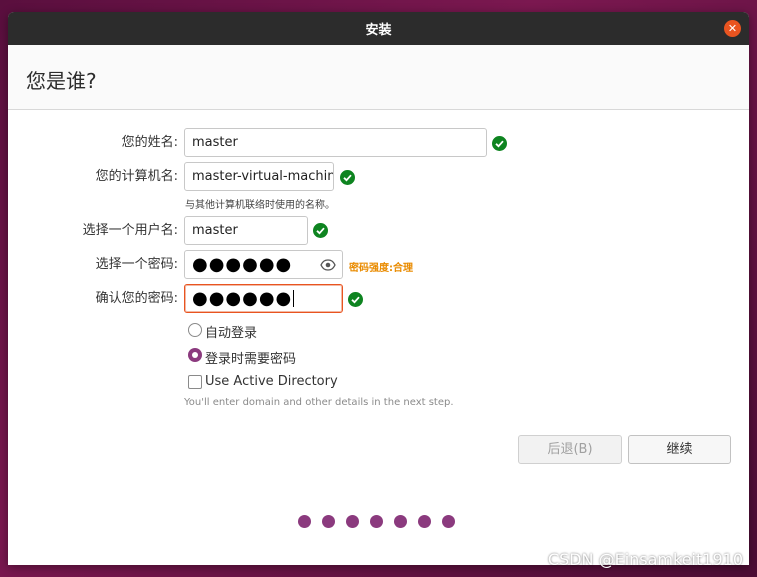 The width and height of the screenshot is (757, 577). I want to click on computer-name-label: 您的计算机名:, so click(136, 176).